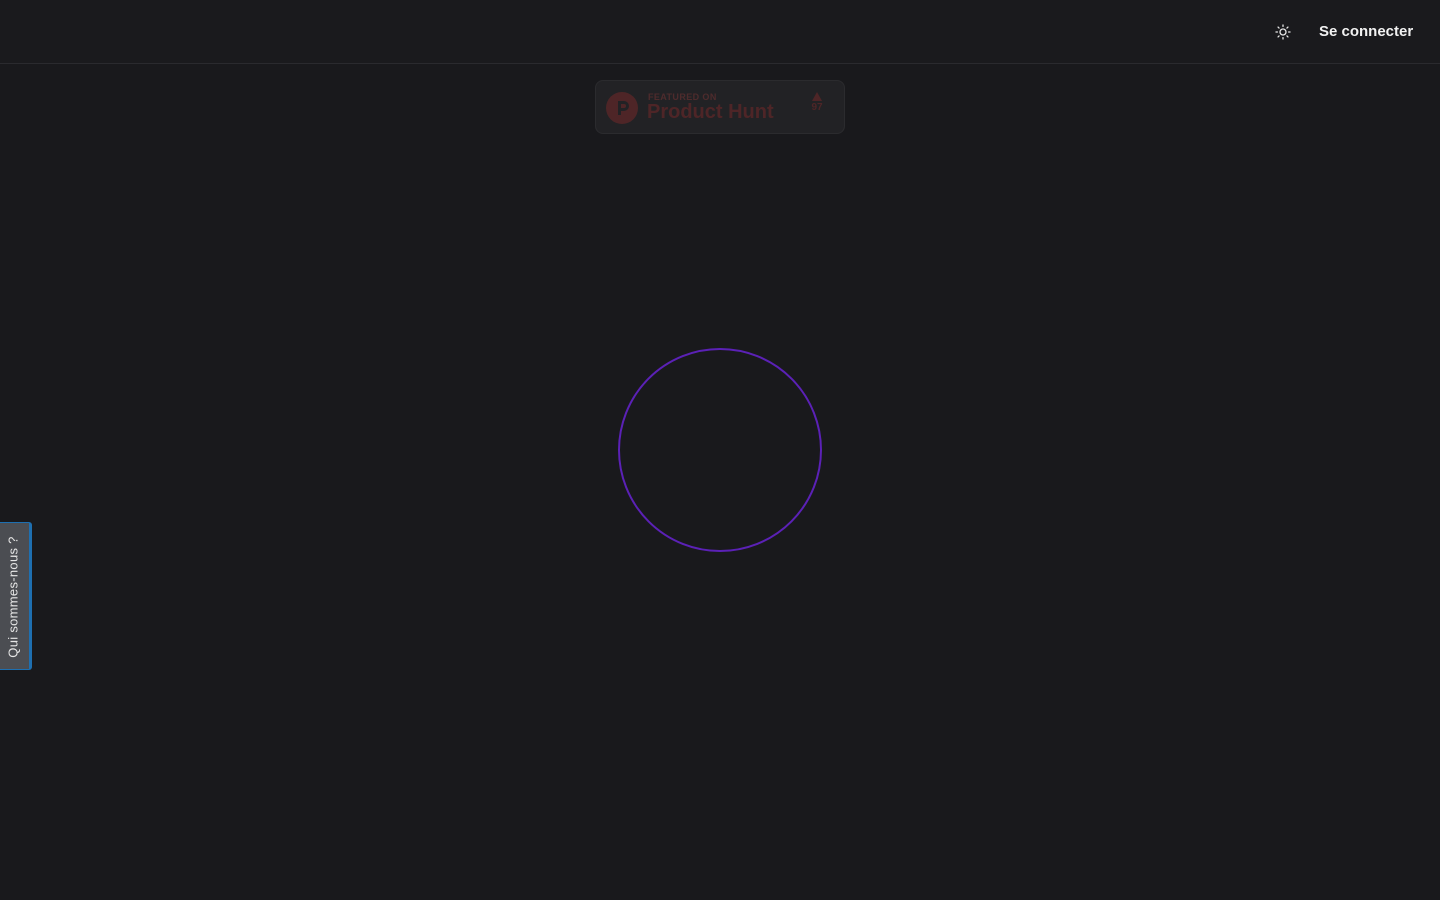  I want to click on triangle-up-icon, so click(817, 96).